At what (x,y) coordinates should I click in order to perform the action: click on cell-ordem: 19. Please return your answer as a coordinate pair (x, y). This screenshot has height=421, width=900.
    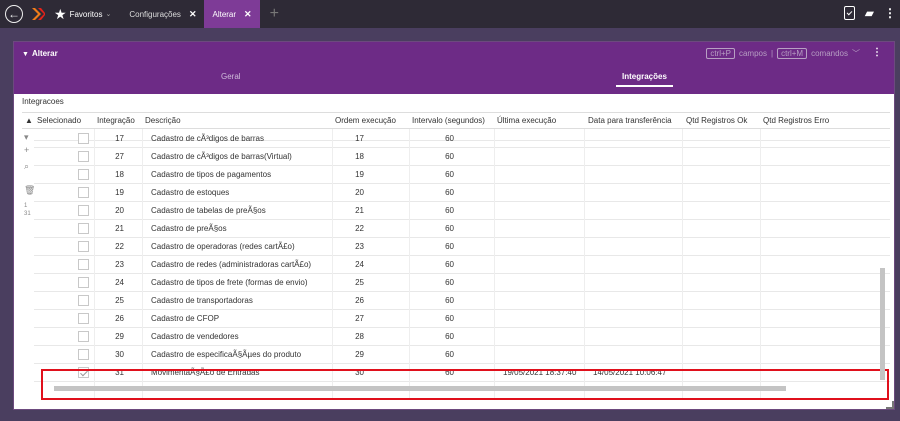
    Looking at the image, I should click on (359, 174).